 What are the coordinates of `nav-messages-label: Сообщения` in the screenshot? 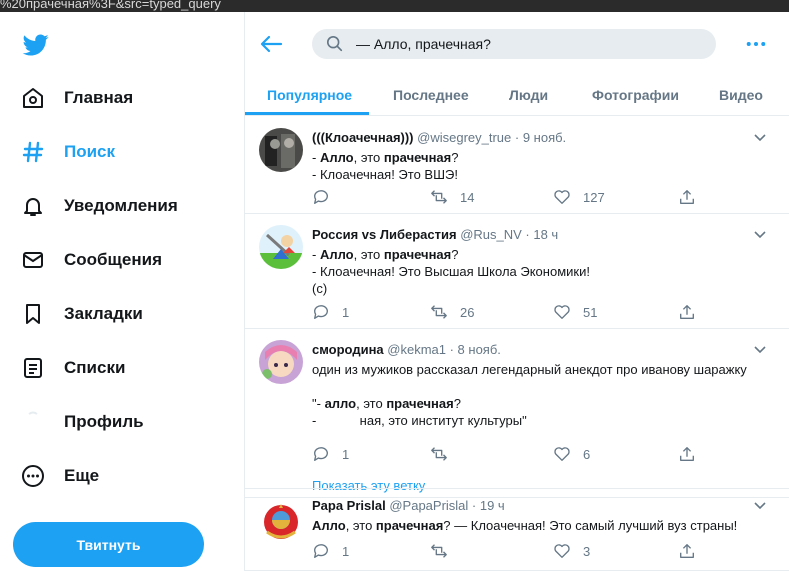 It's located at (113, 259).